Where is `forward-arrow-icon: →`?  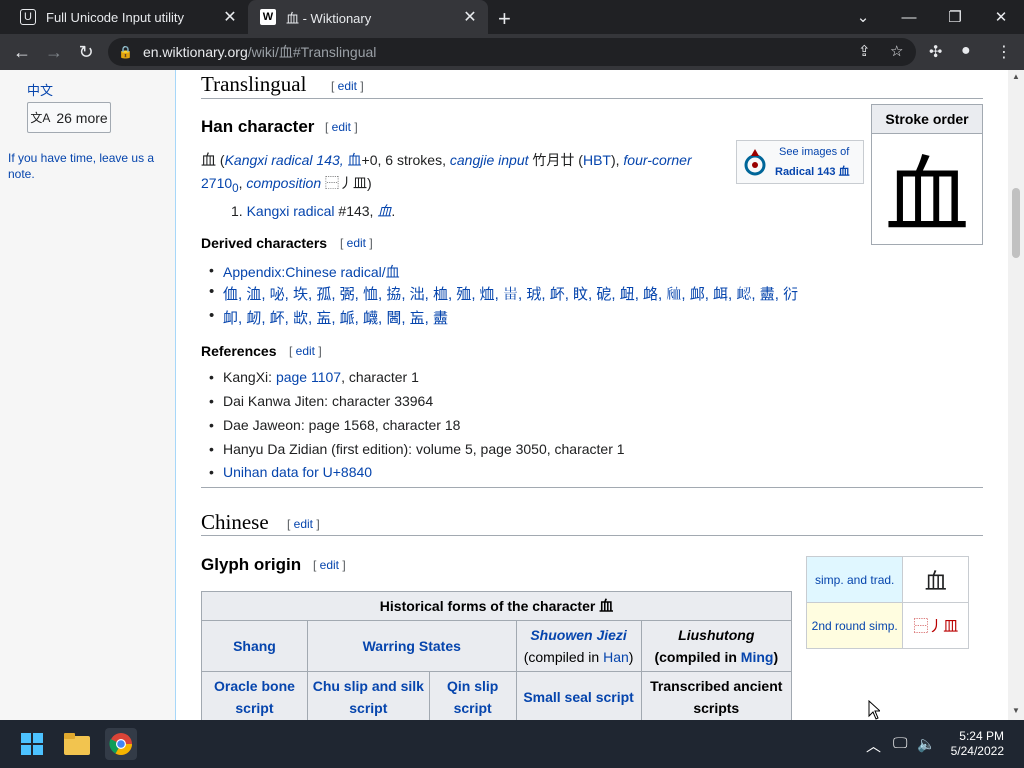 forward-arrow-icon: → is located at coordinates (54, 52).